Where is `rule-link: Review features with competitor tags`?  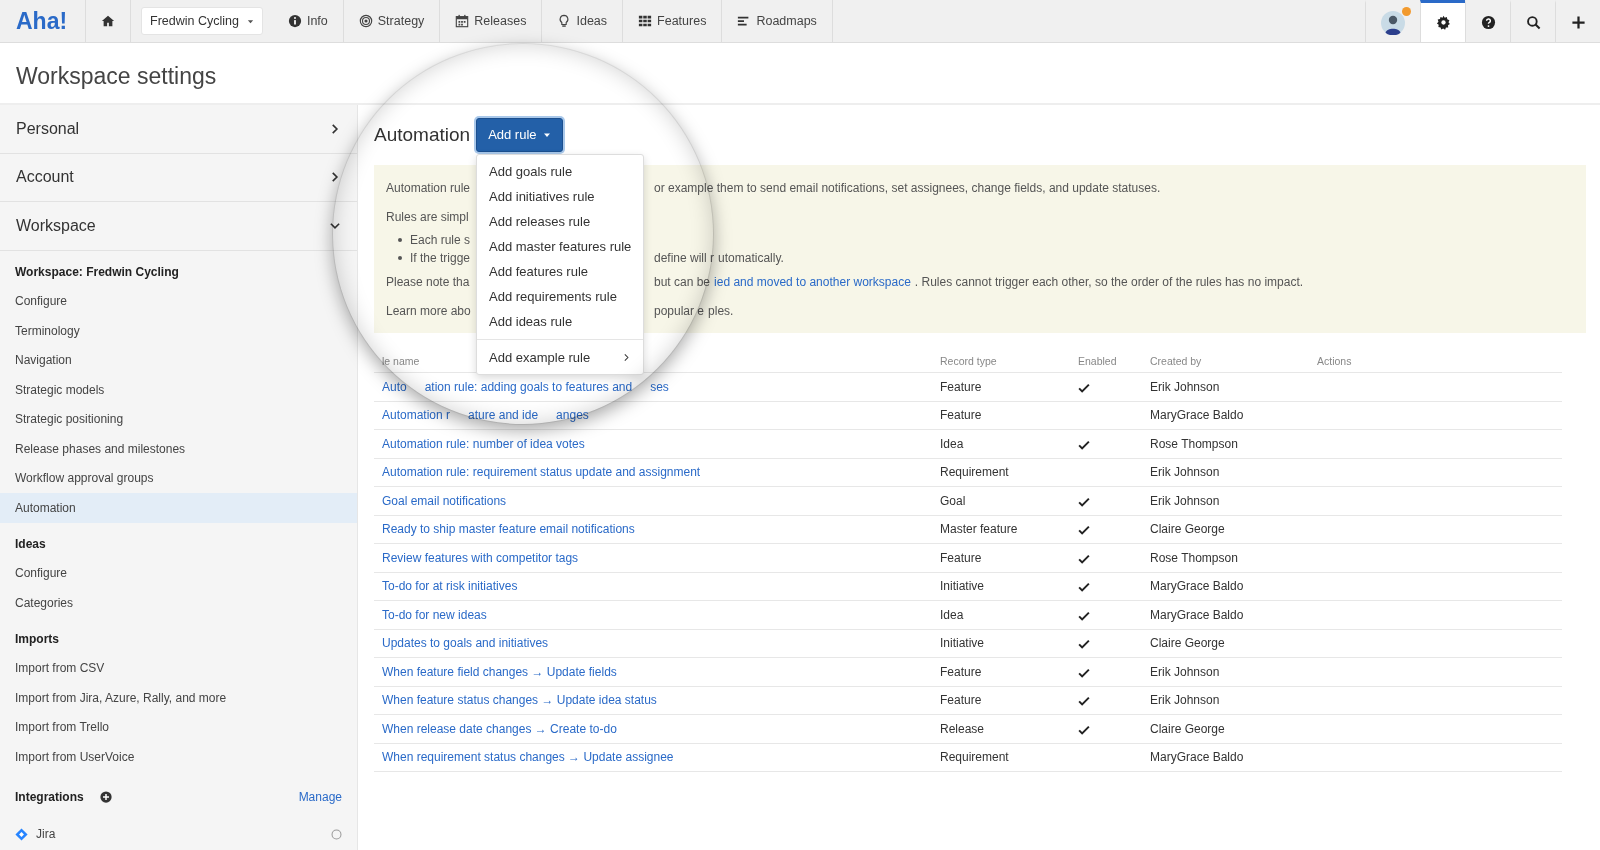 rule-link: Review features with competitor tags is located at coordinates (480, 557).